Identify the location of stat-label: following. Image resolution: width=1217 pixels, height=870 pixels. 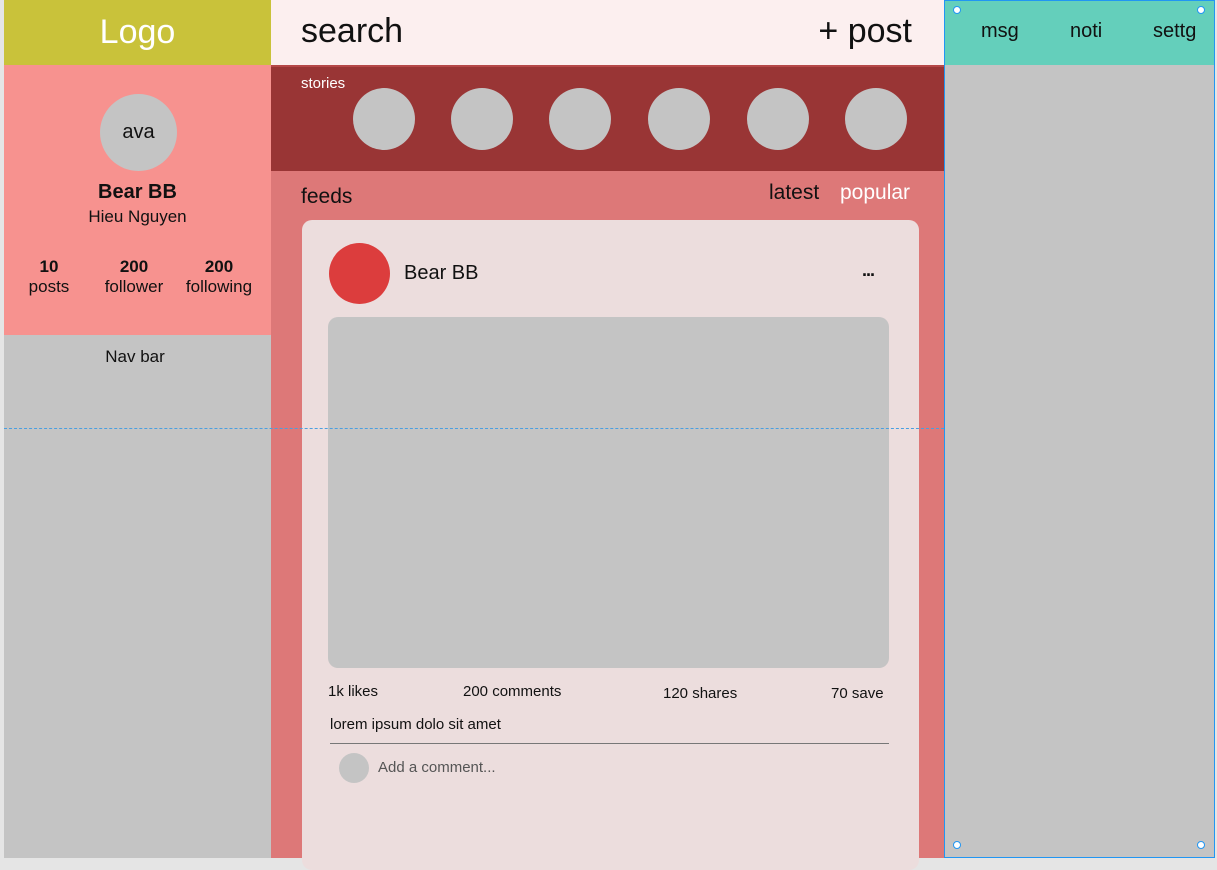
(219, 286).